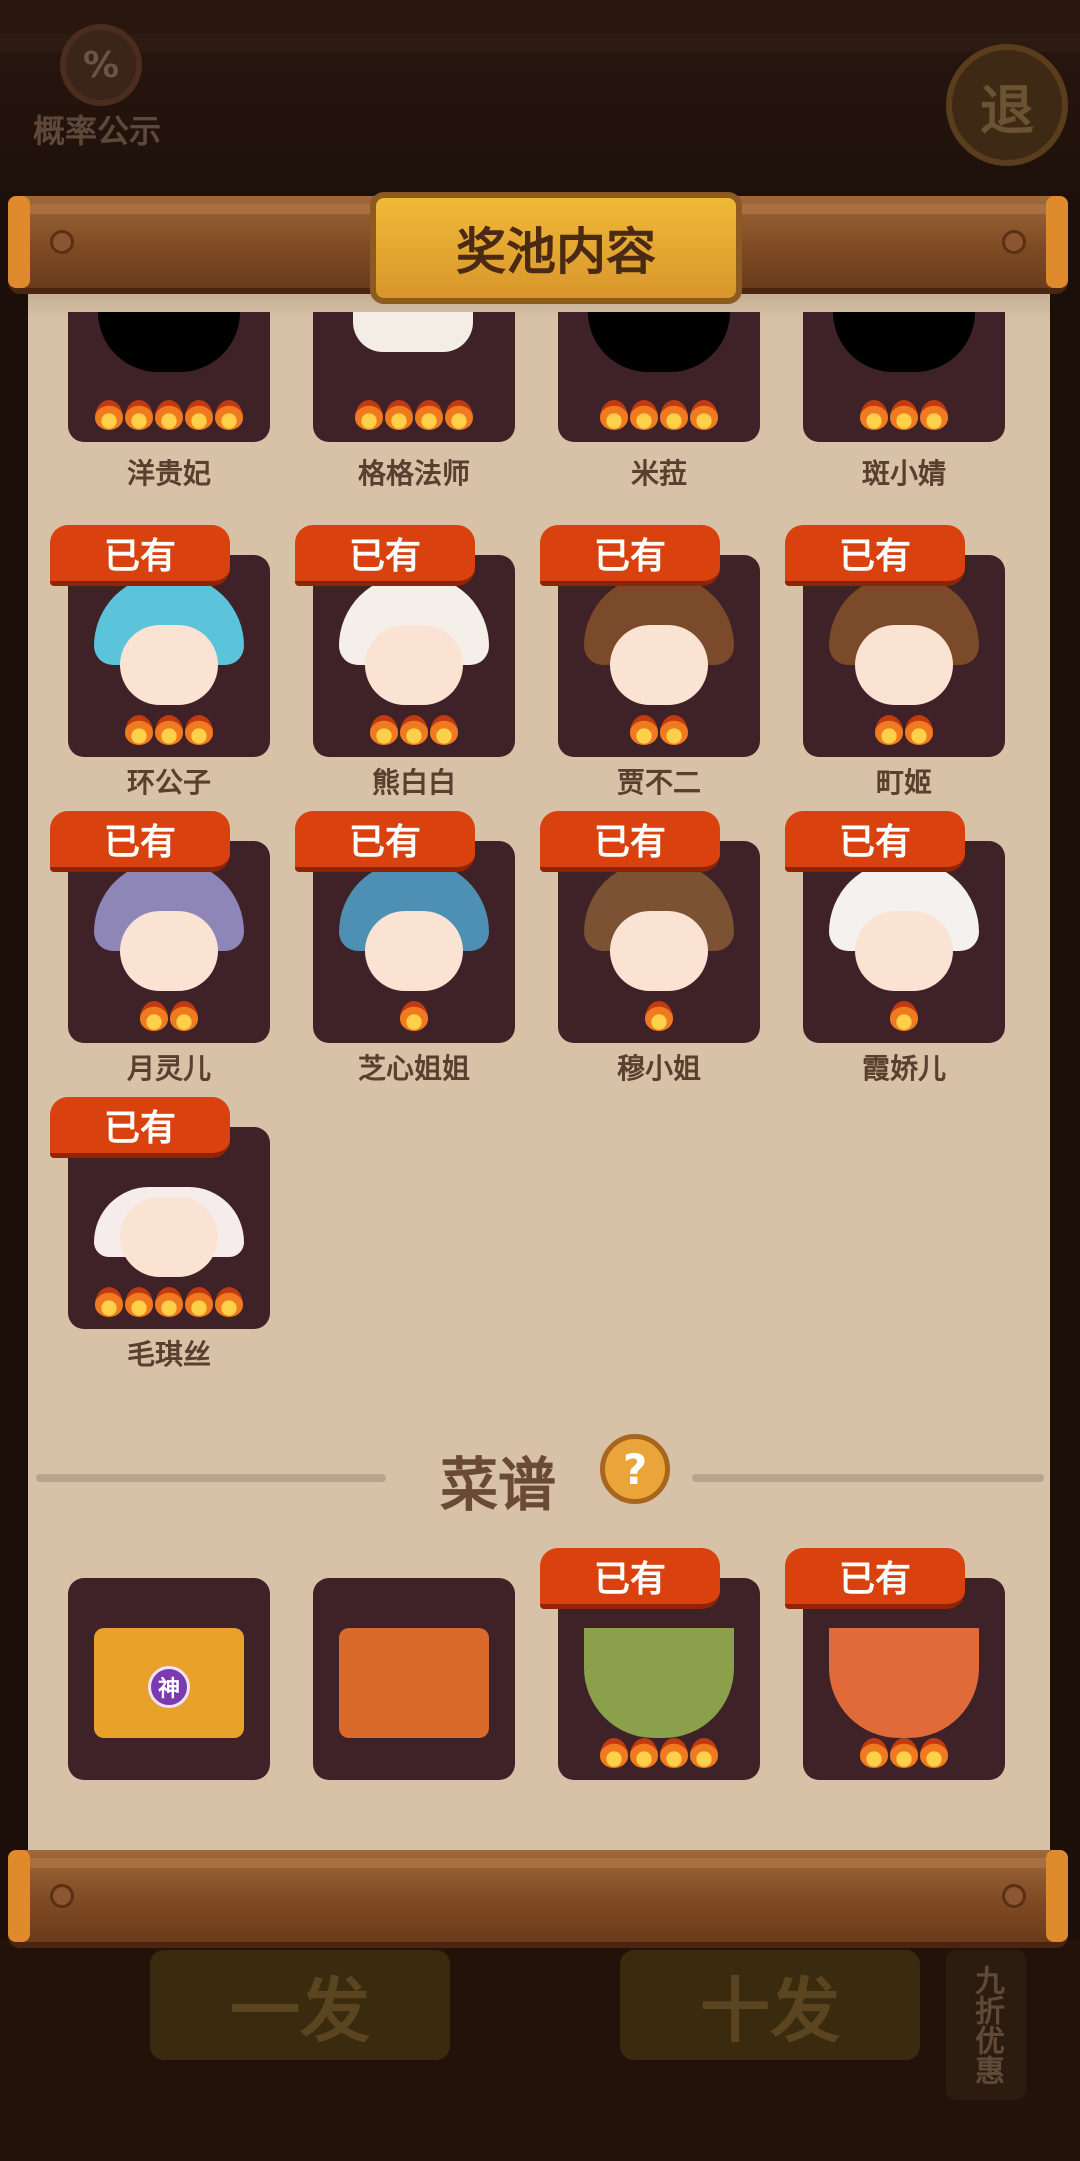 The width and height of the screenshot is (1080, 2161). Describe the element at coordinates (650, 662) in the screenshot. I see `character-card: 已有贾不二` at that location.